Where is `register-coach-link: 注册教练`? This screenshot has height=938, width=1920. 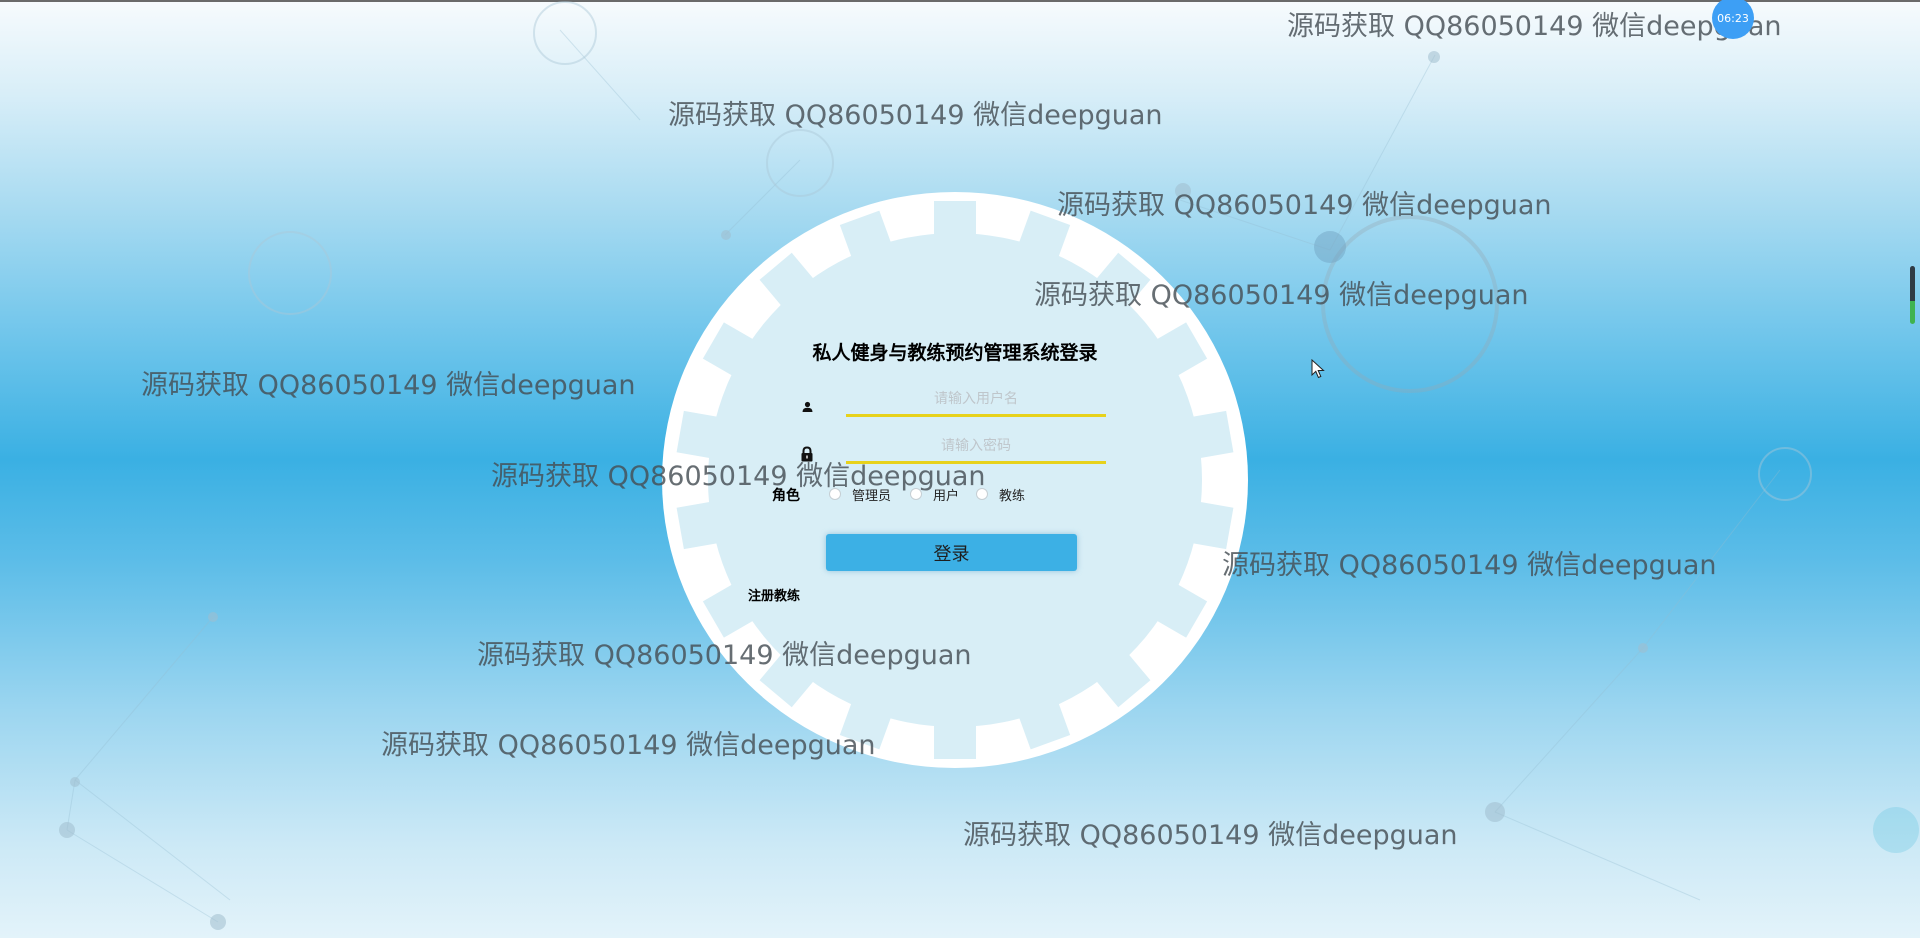 register-coach-link: 注册教练 is located at coordinates (774, 594).